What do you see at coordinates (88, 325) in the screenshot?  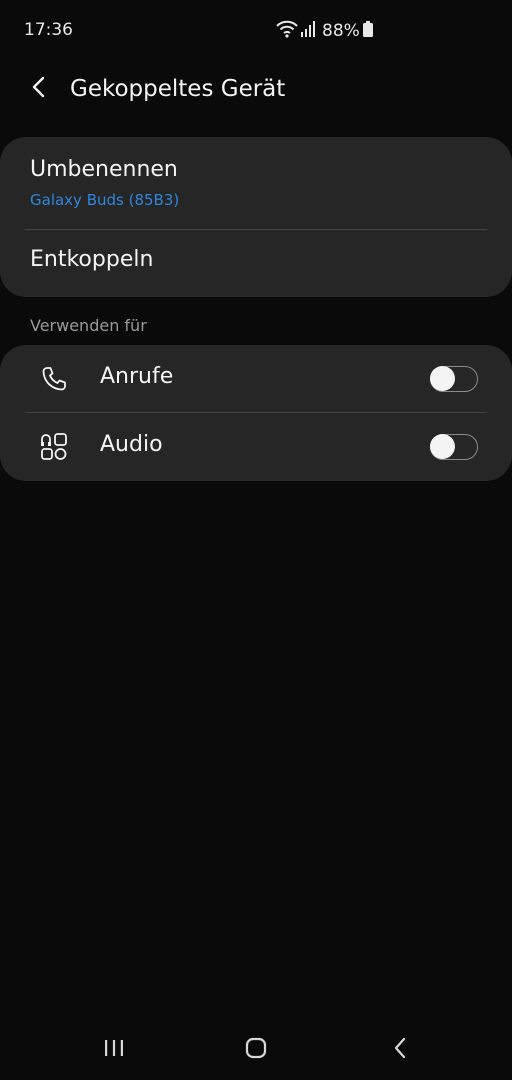 I see `section-header-use-for: Verwenden für` at bounding box center [88, 325].